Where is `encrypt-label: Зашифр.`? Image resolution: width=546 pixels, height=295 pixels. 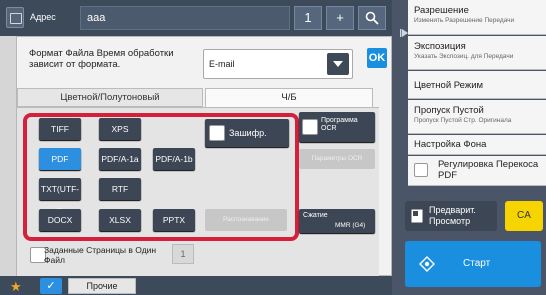 encrypt-label: Зашифр. is located at coordinates (248, 133).